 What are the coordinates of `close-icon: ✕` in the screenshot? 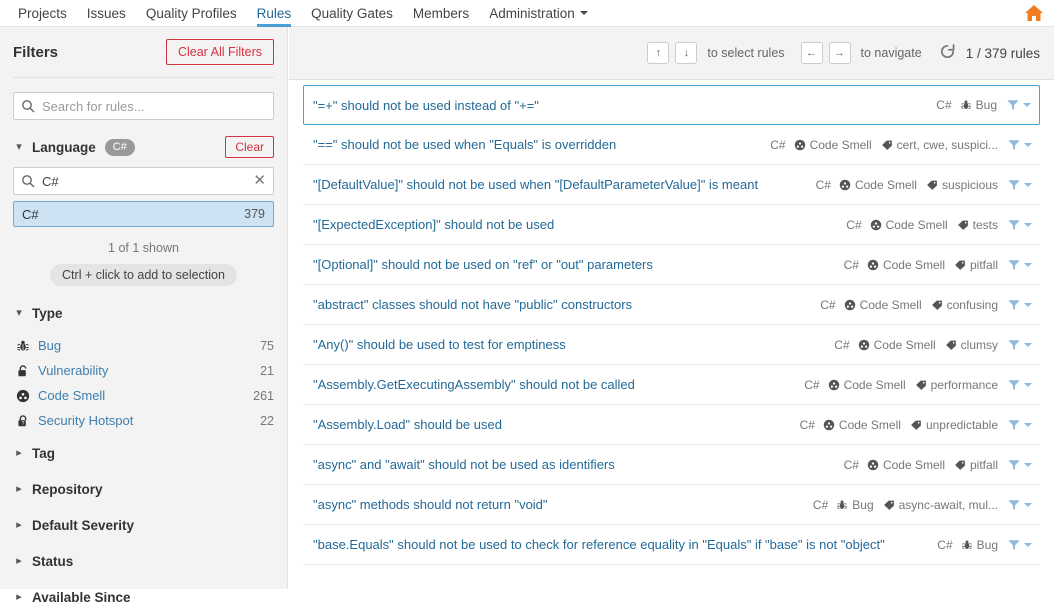 It's located at (259, 181).